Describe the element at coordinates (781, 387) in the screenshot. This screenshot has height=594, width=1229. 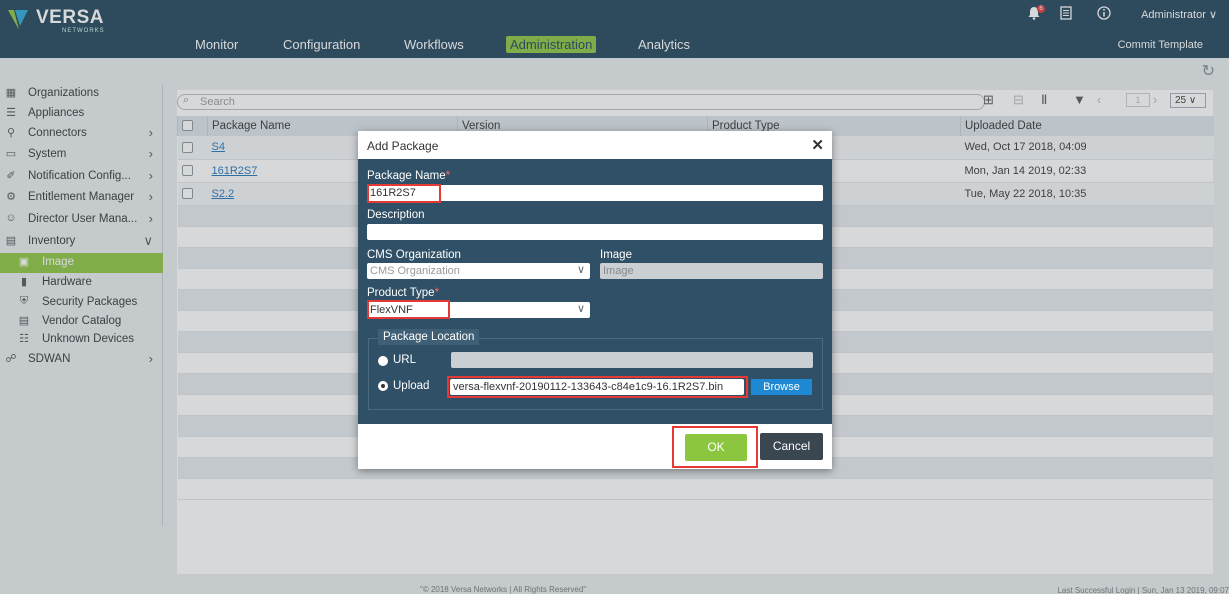
I see `browse-button: Browse` at that location.